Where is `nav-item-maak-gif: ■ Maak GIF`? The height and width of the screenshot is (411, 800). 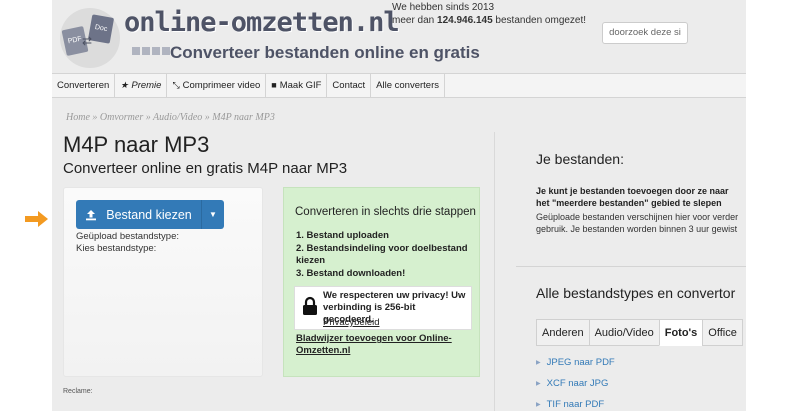 nav-item-maak-gif: ■ Maak GIF is located at coordinates (297, 85).